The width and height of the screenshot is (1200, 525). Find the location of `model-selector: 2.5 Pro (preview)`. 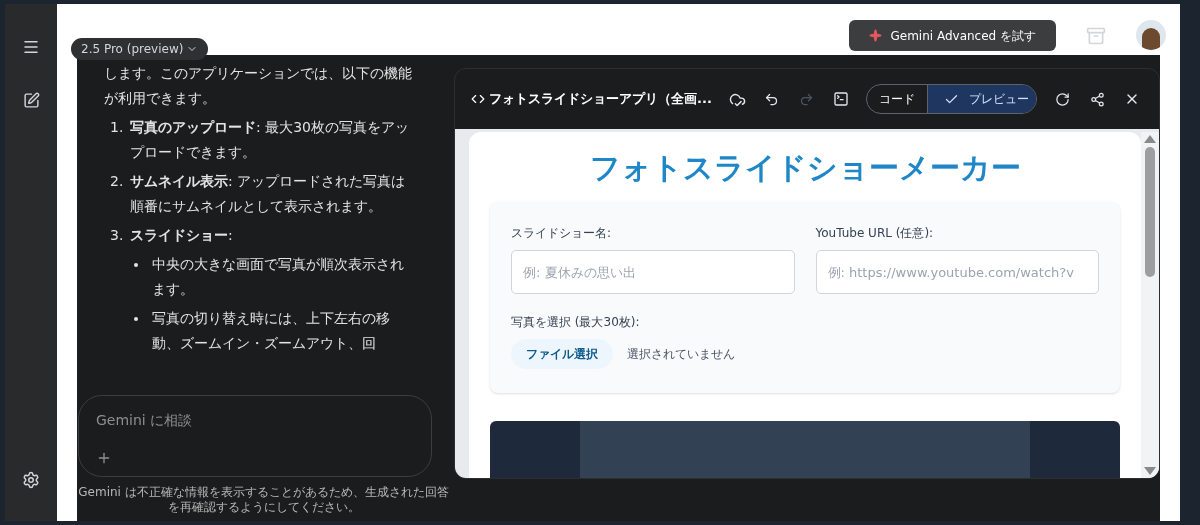

model-selector: 2.5 Pro (preview) is located at coordinates (140, 49).